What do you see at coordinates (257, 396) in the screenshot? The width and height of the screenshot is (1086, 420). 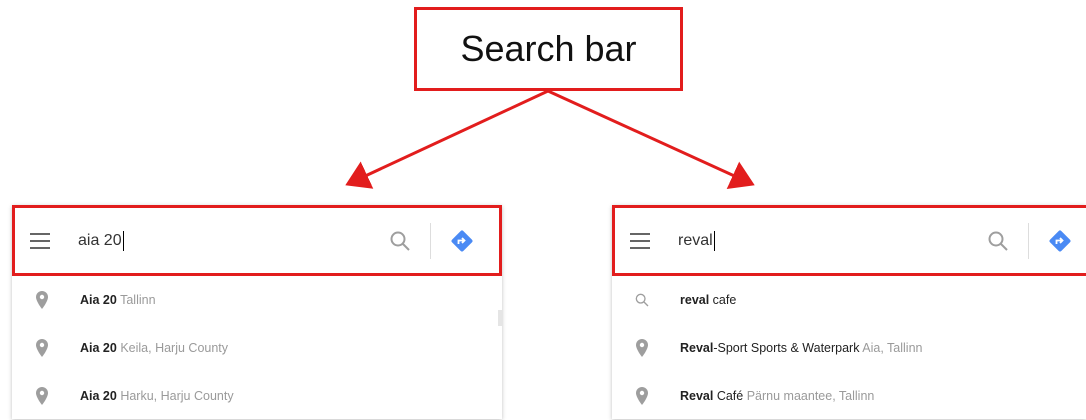 I see `suggestion-item: Aia 20 Harku, Harju County` at bounding box center [257, 396].